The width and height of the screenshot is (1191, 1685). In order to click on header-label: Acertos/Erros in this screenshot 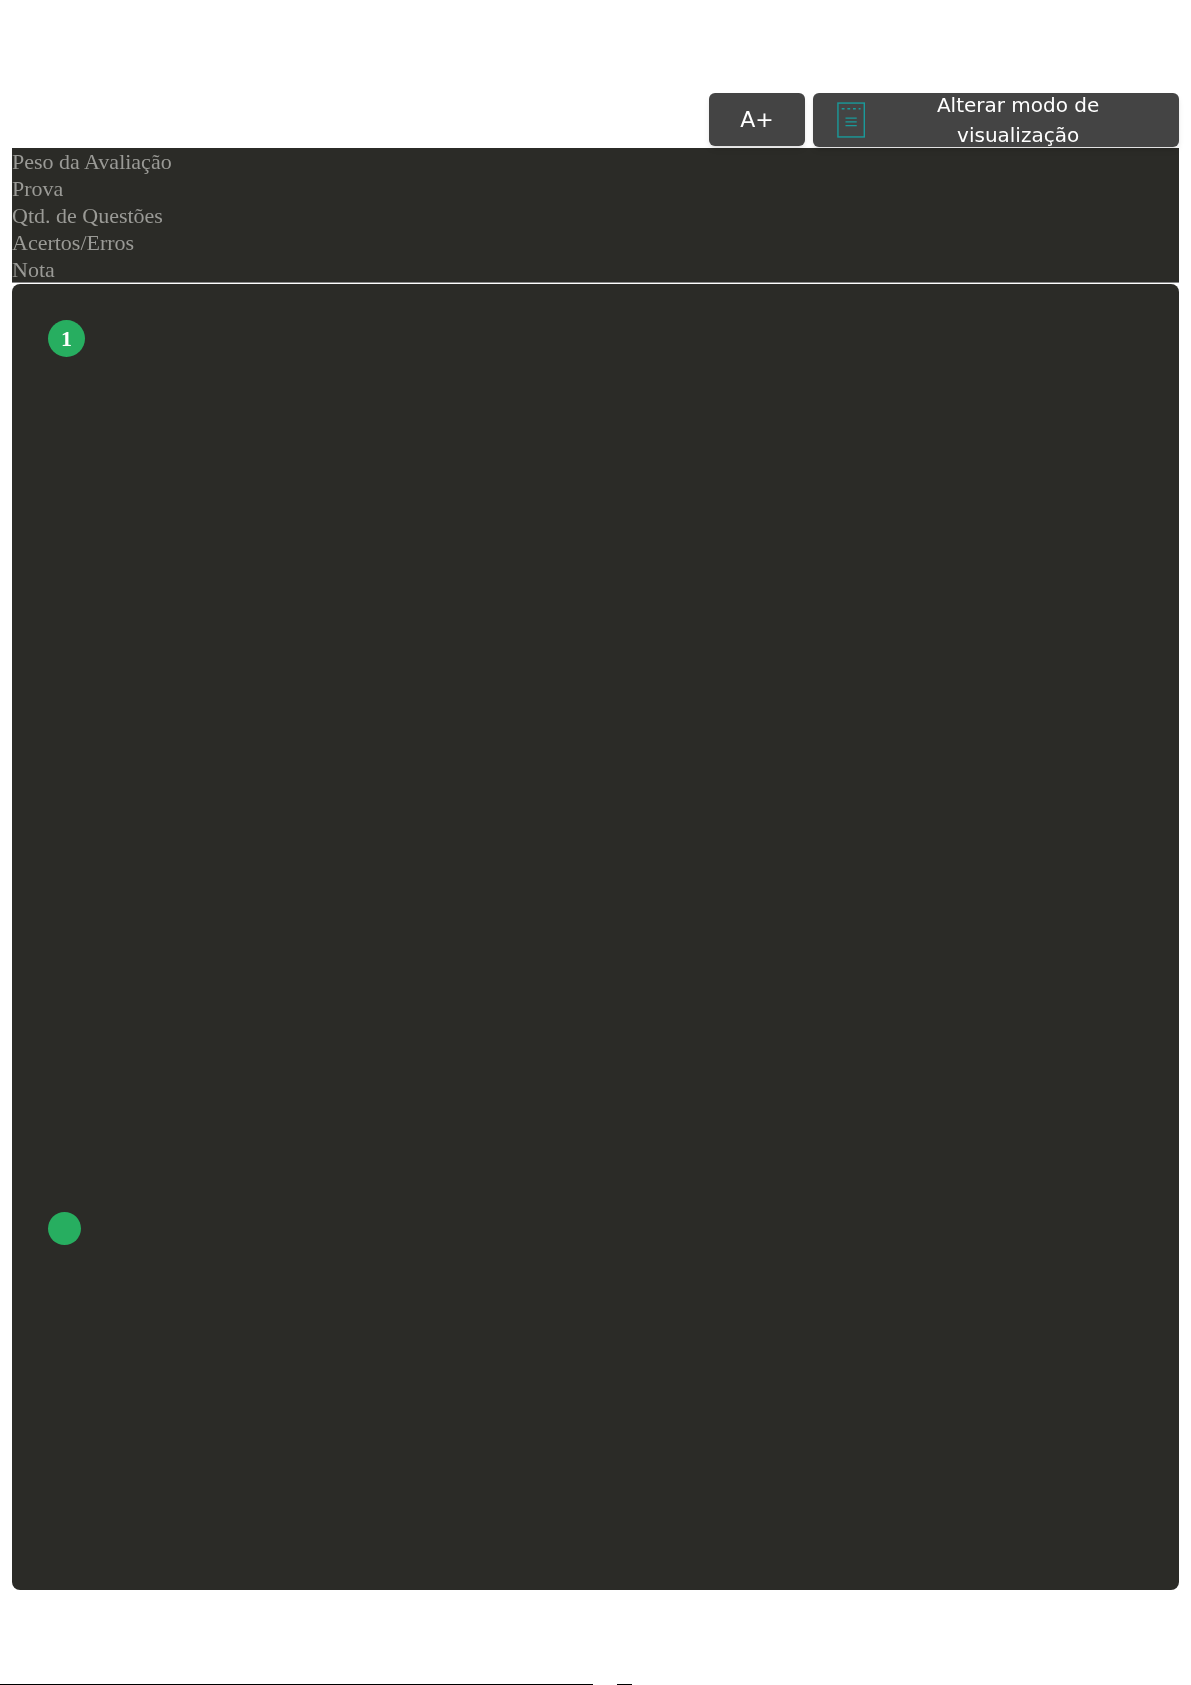, I will do `click(74, 242)`.